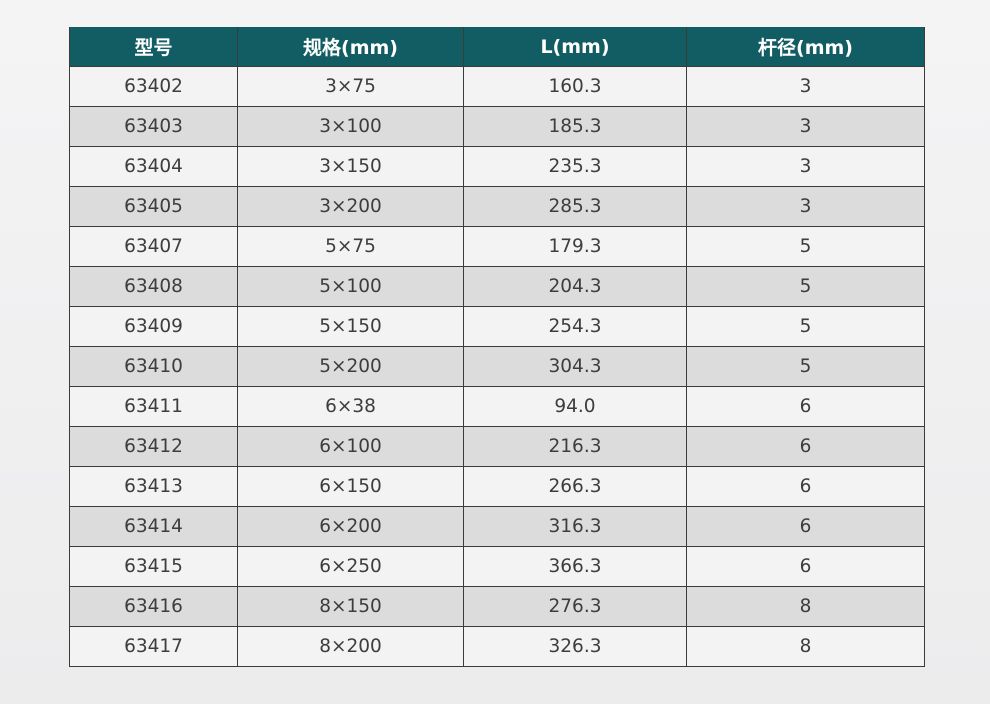 This screenshot has height=704, width=990. I want to click on table-row: 63411 6×38 94.0 6, so click(497, 406).